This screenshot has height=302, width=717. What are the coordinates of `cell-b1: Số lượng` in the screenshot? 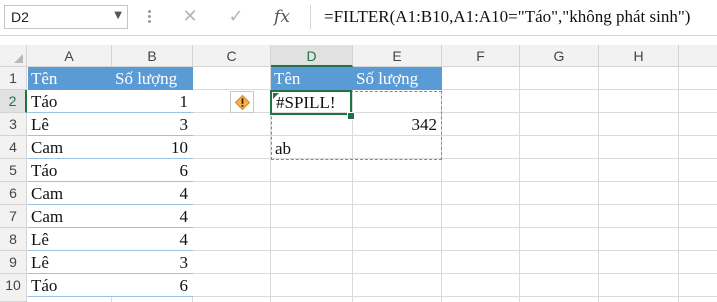 It's located at (152, 78).